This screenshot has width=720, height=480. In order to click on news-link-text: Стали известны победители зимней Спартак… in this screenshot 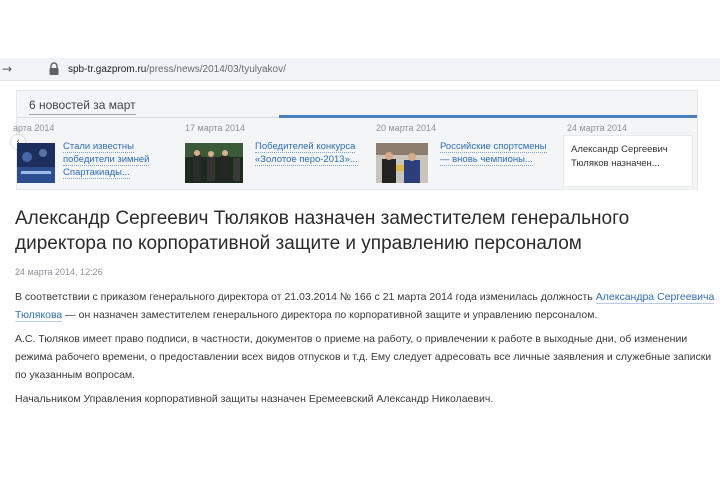, I will do `click(106, 160)`.